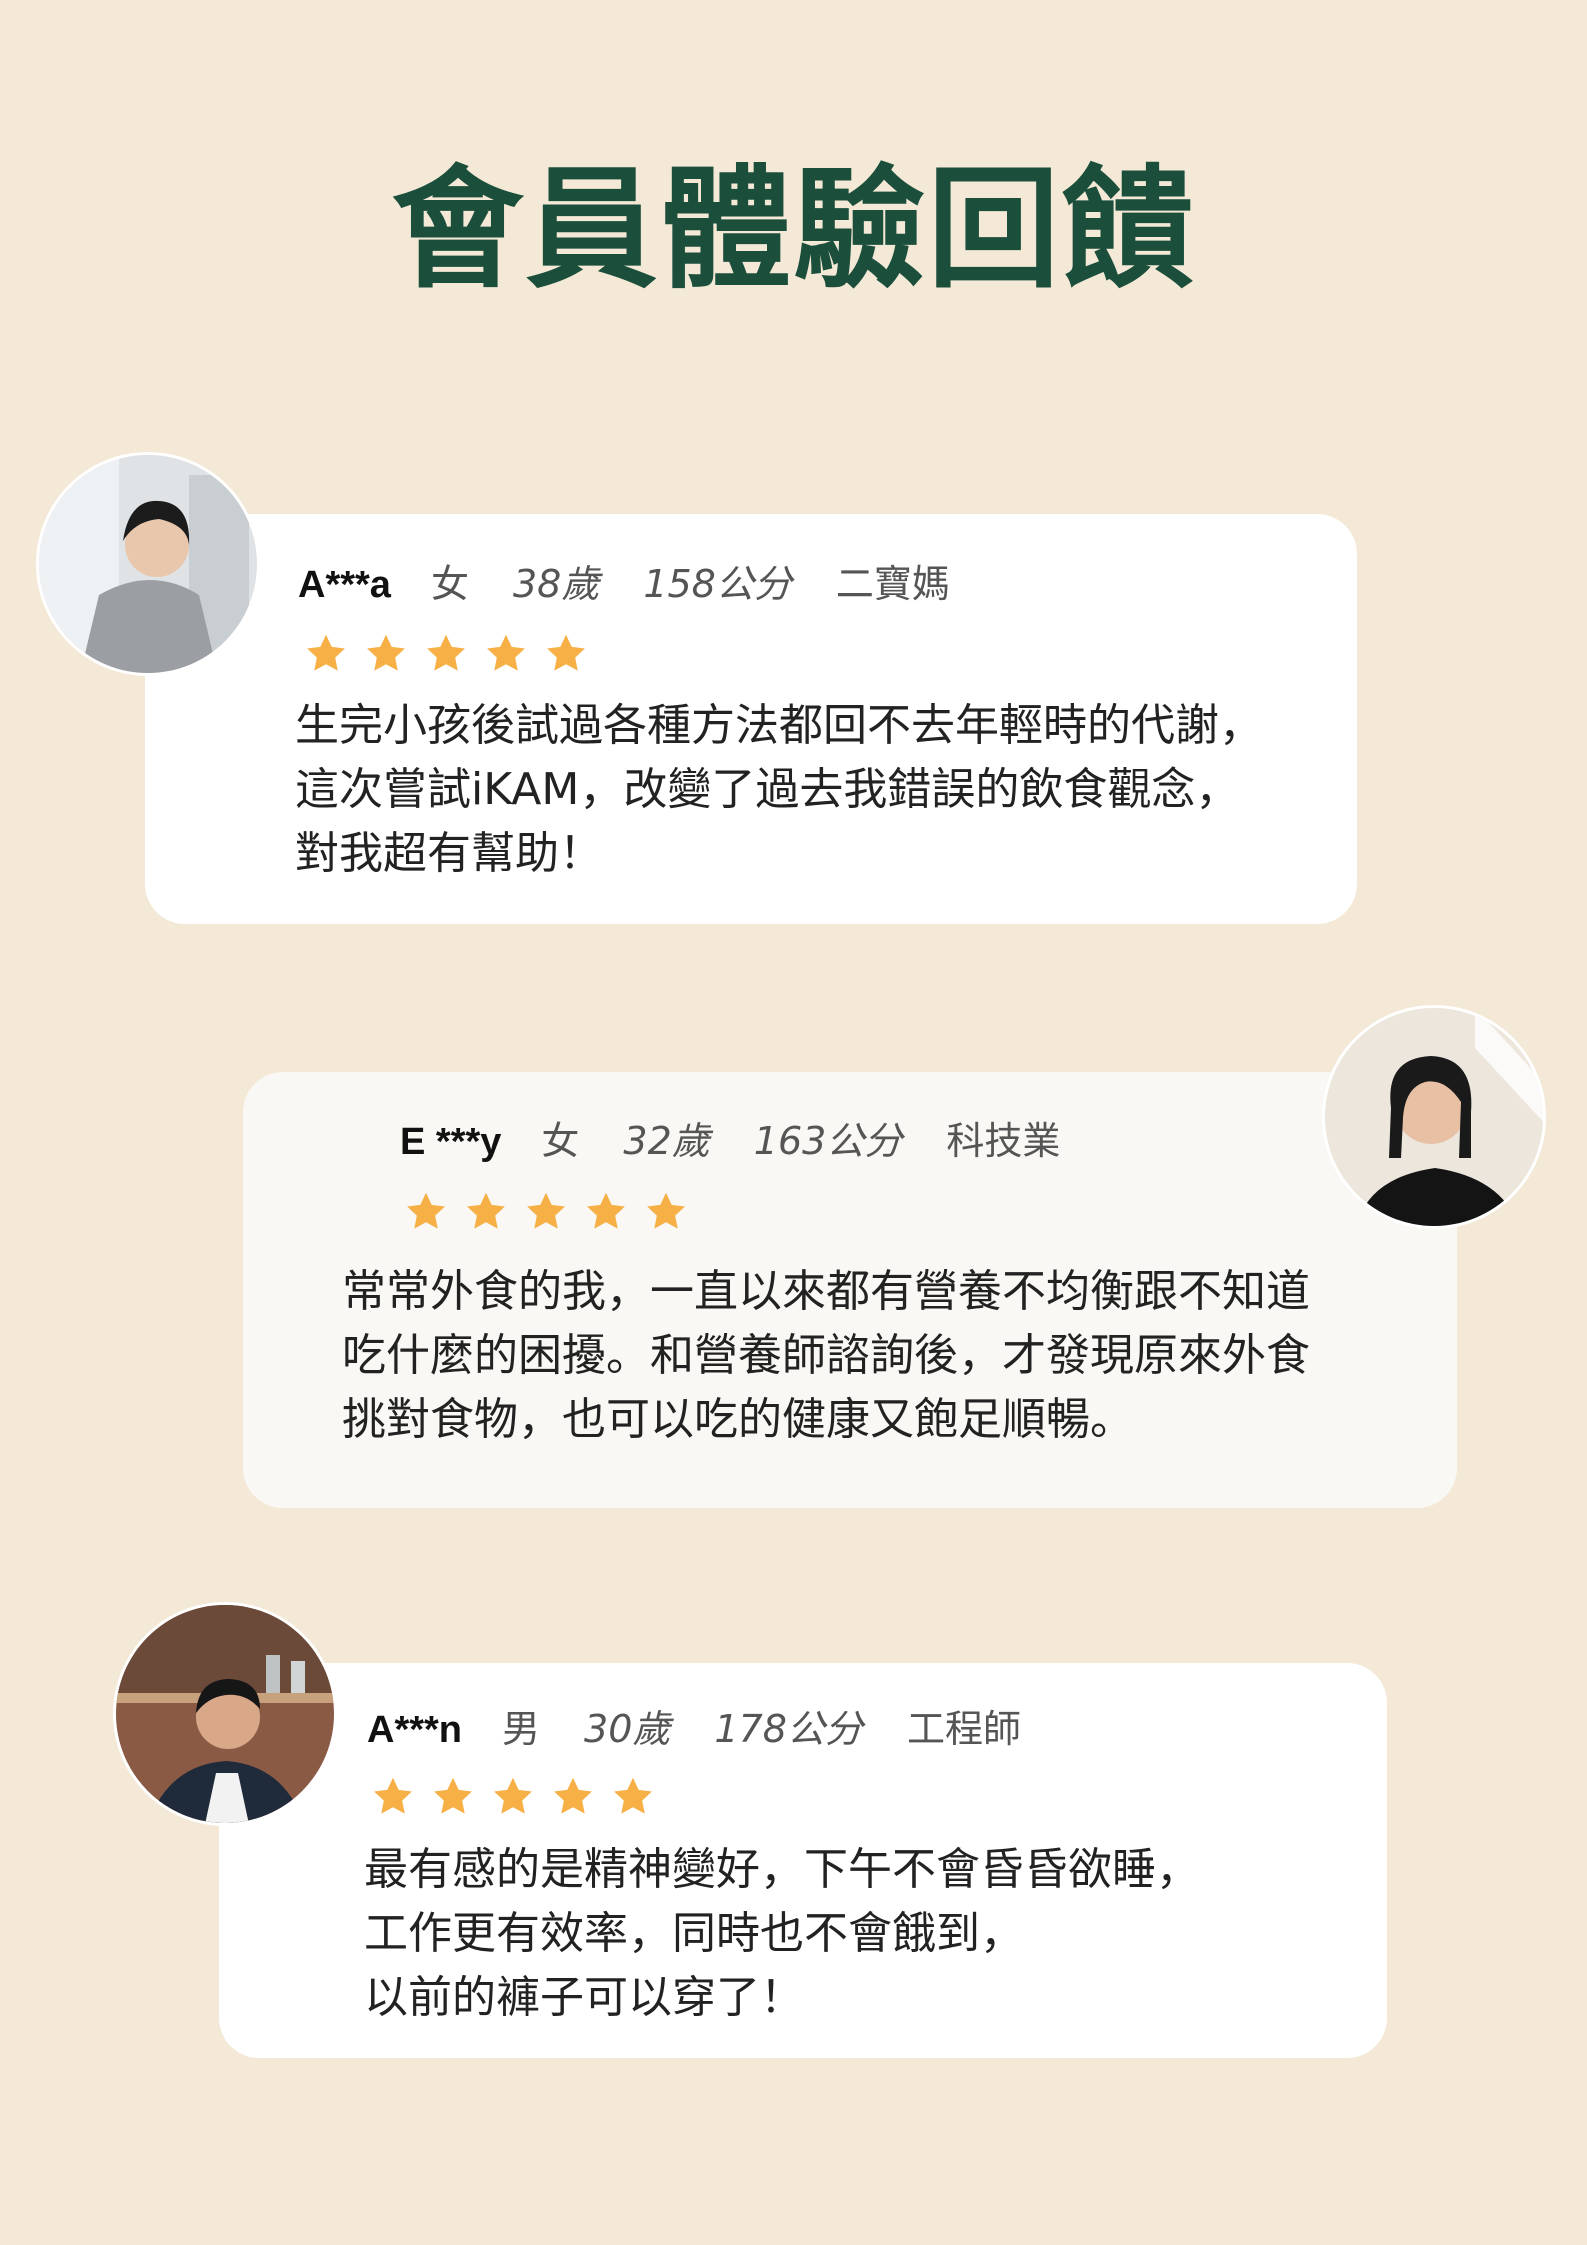 The height and width of the screenshot is (2245, 1587). Describe the element at coordinates (793, 230) in the screenshot. I see `page-title: 會員體驗回饋` at that location.